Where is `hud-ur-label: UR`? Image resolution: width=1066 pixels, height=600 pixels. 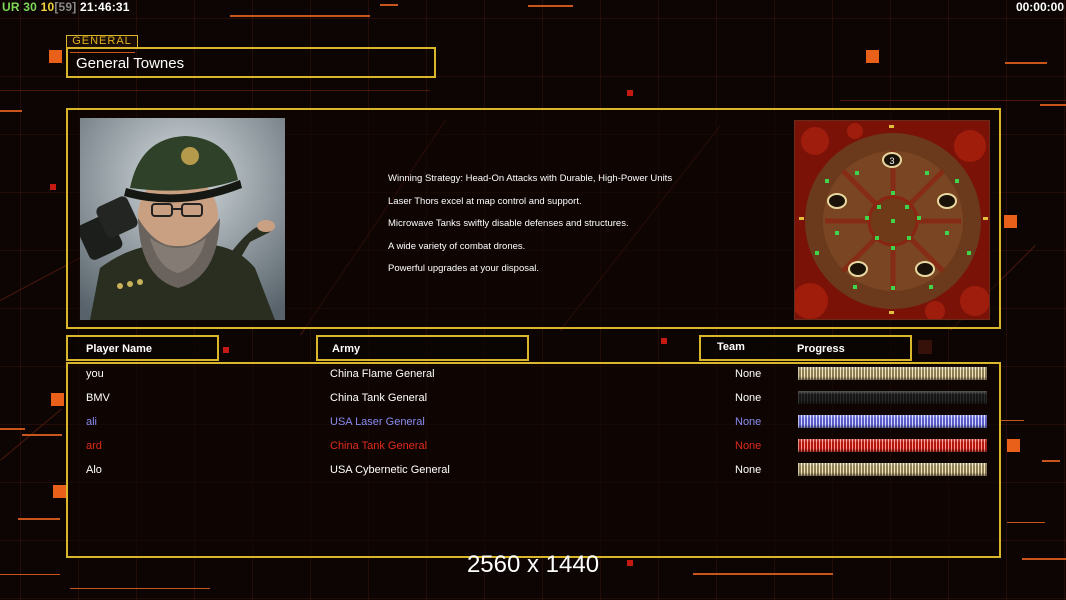
hud-ur-label: UR is located at coordinates (11, 7).